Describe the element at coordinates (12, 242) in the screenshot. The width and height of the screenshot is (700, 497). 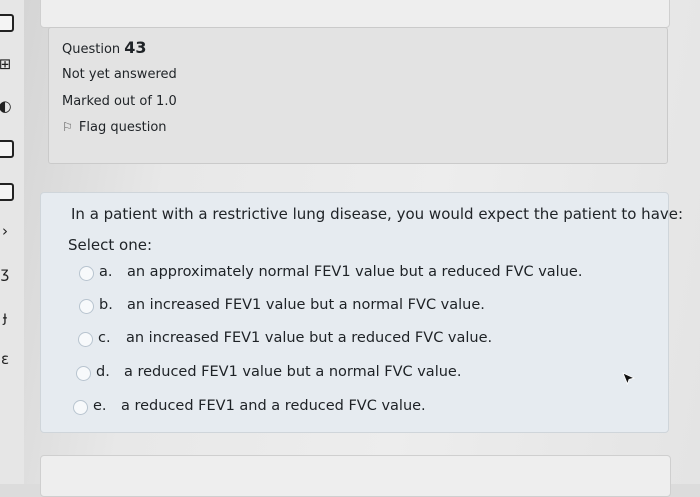
I see `left-nav-rail: ⊞ ◐ › ʒ ɟ ɛ` at that location.